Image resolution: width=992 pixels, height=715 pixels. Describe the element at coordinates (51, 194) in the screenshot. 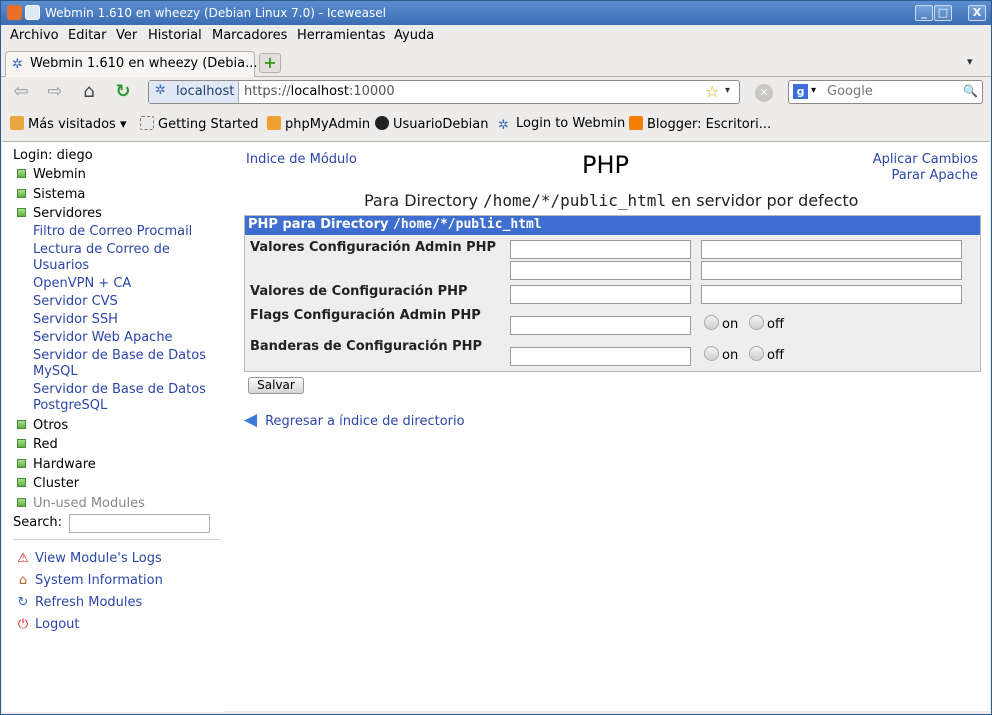

I see `category-sistema: Sistema` at that location.